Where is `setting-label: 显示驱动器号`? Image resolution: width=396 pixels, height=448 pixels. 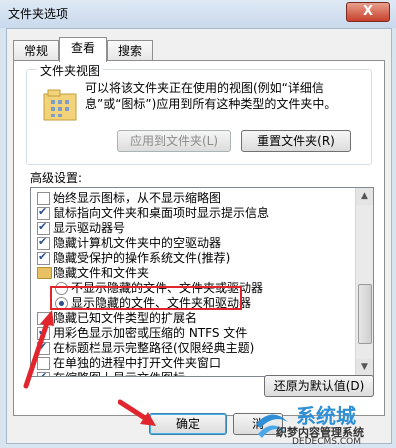
setting-label: 显示驱动器号 is located at coordinates (89, 228).